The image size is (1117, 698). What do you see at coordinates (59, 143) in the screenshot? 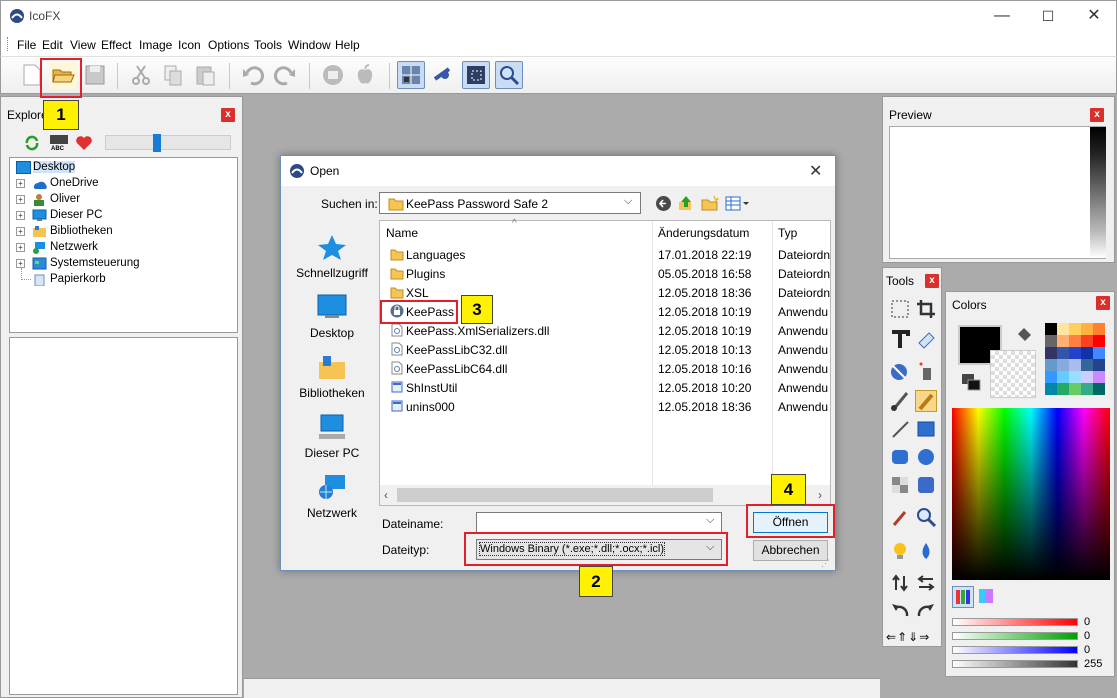
I see `view-mode-button: ABC` at bounding box center [59, 143].